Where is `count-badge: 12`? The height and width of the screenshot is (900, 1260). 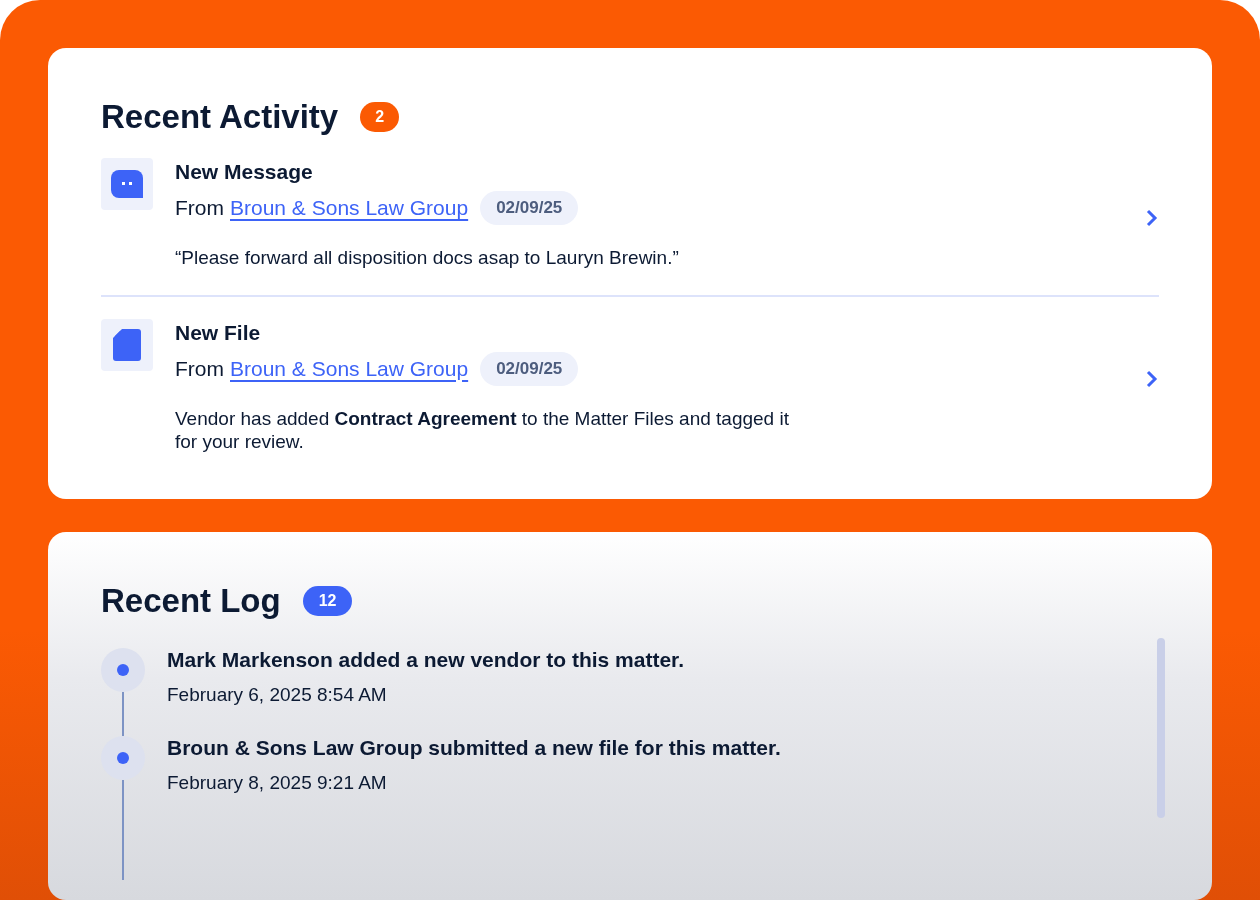
count-badge: 12 is located at coordinates (327, 601).